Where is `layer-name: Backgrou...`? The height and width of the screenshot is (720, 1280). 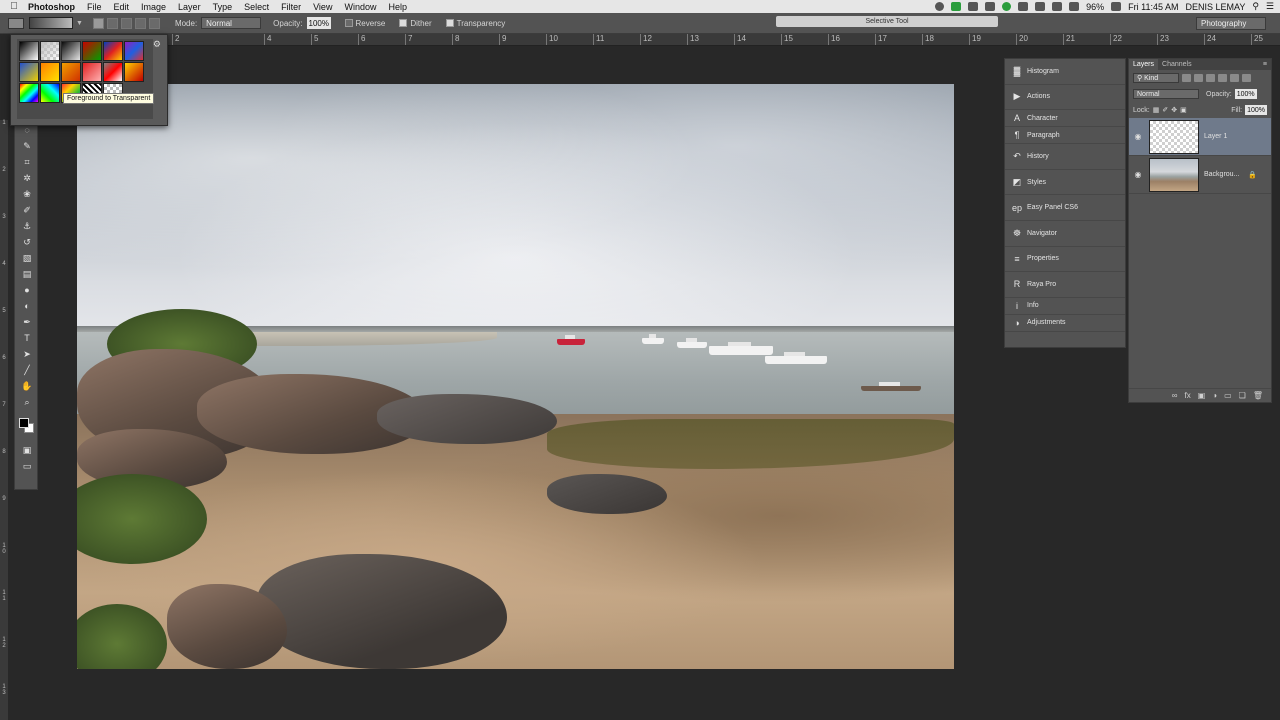 layer-name: Backgrou... is located at coordinates (1221, 174).